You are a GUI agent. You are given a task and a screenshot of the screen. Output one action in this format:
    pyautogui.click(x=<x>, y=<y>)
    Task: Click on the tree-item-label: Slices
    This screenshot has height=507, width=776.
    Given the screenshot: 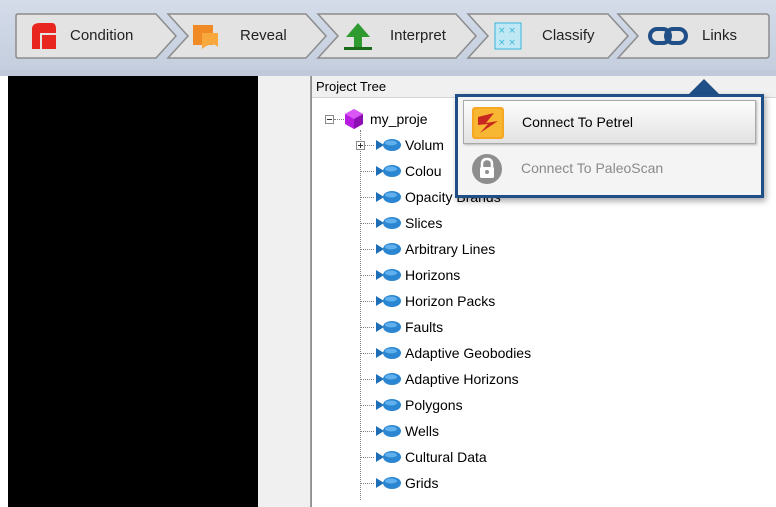 What is the action you would take?
    pyautogui.click(x=424, y=223)
    